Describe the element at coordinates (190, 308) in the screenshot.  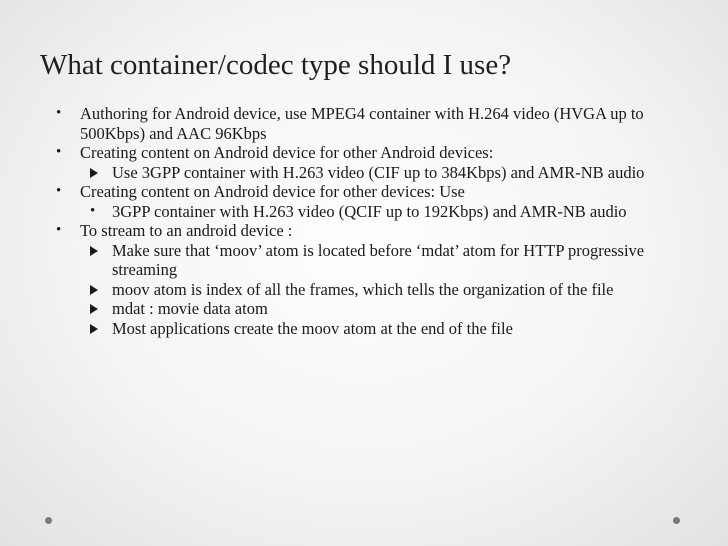
I see `sub-bullet-text: mdat : movie data atom` at that location.